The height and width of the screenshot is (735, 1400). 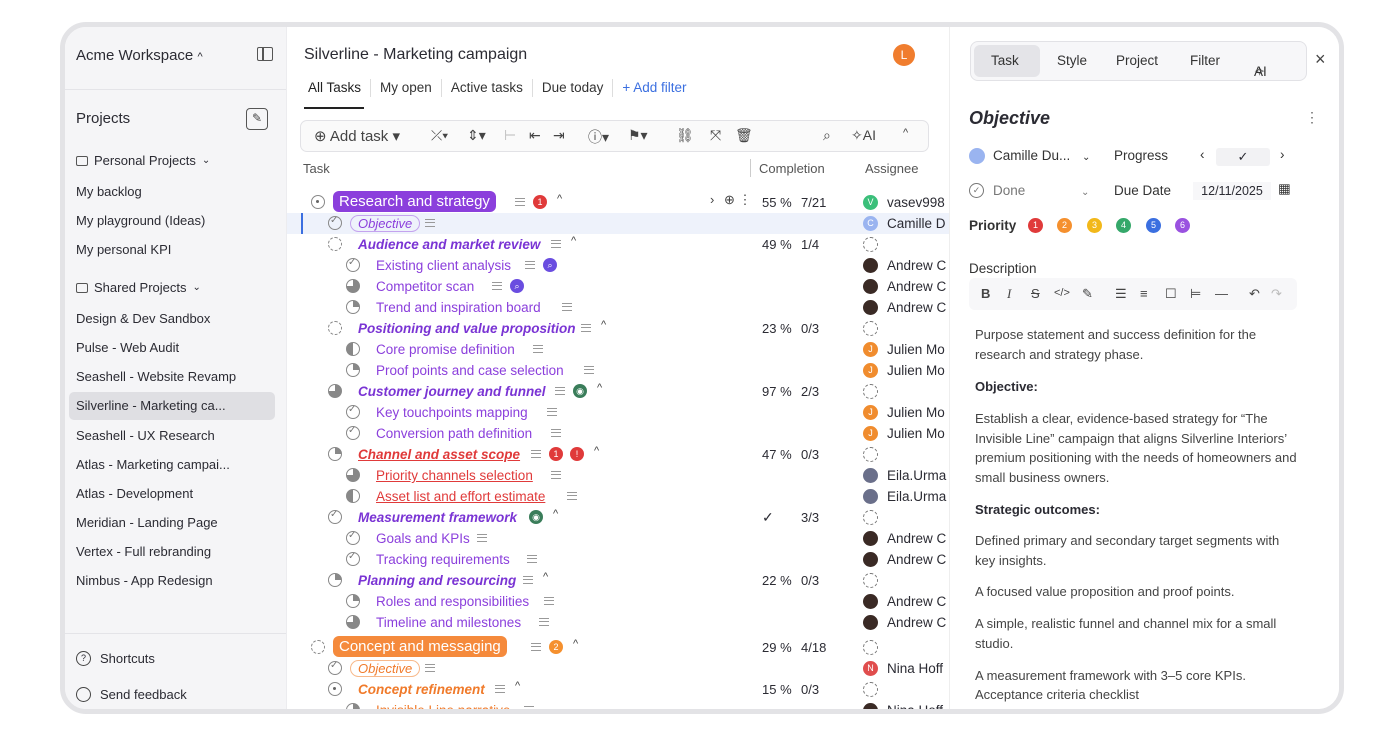 What do you see at coordinates (265, 54) in the screenshot?
I see `collapse-sidebar-icon` at bounding box center [265, 54].